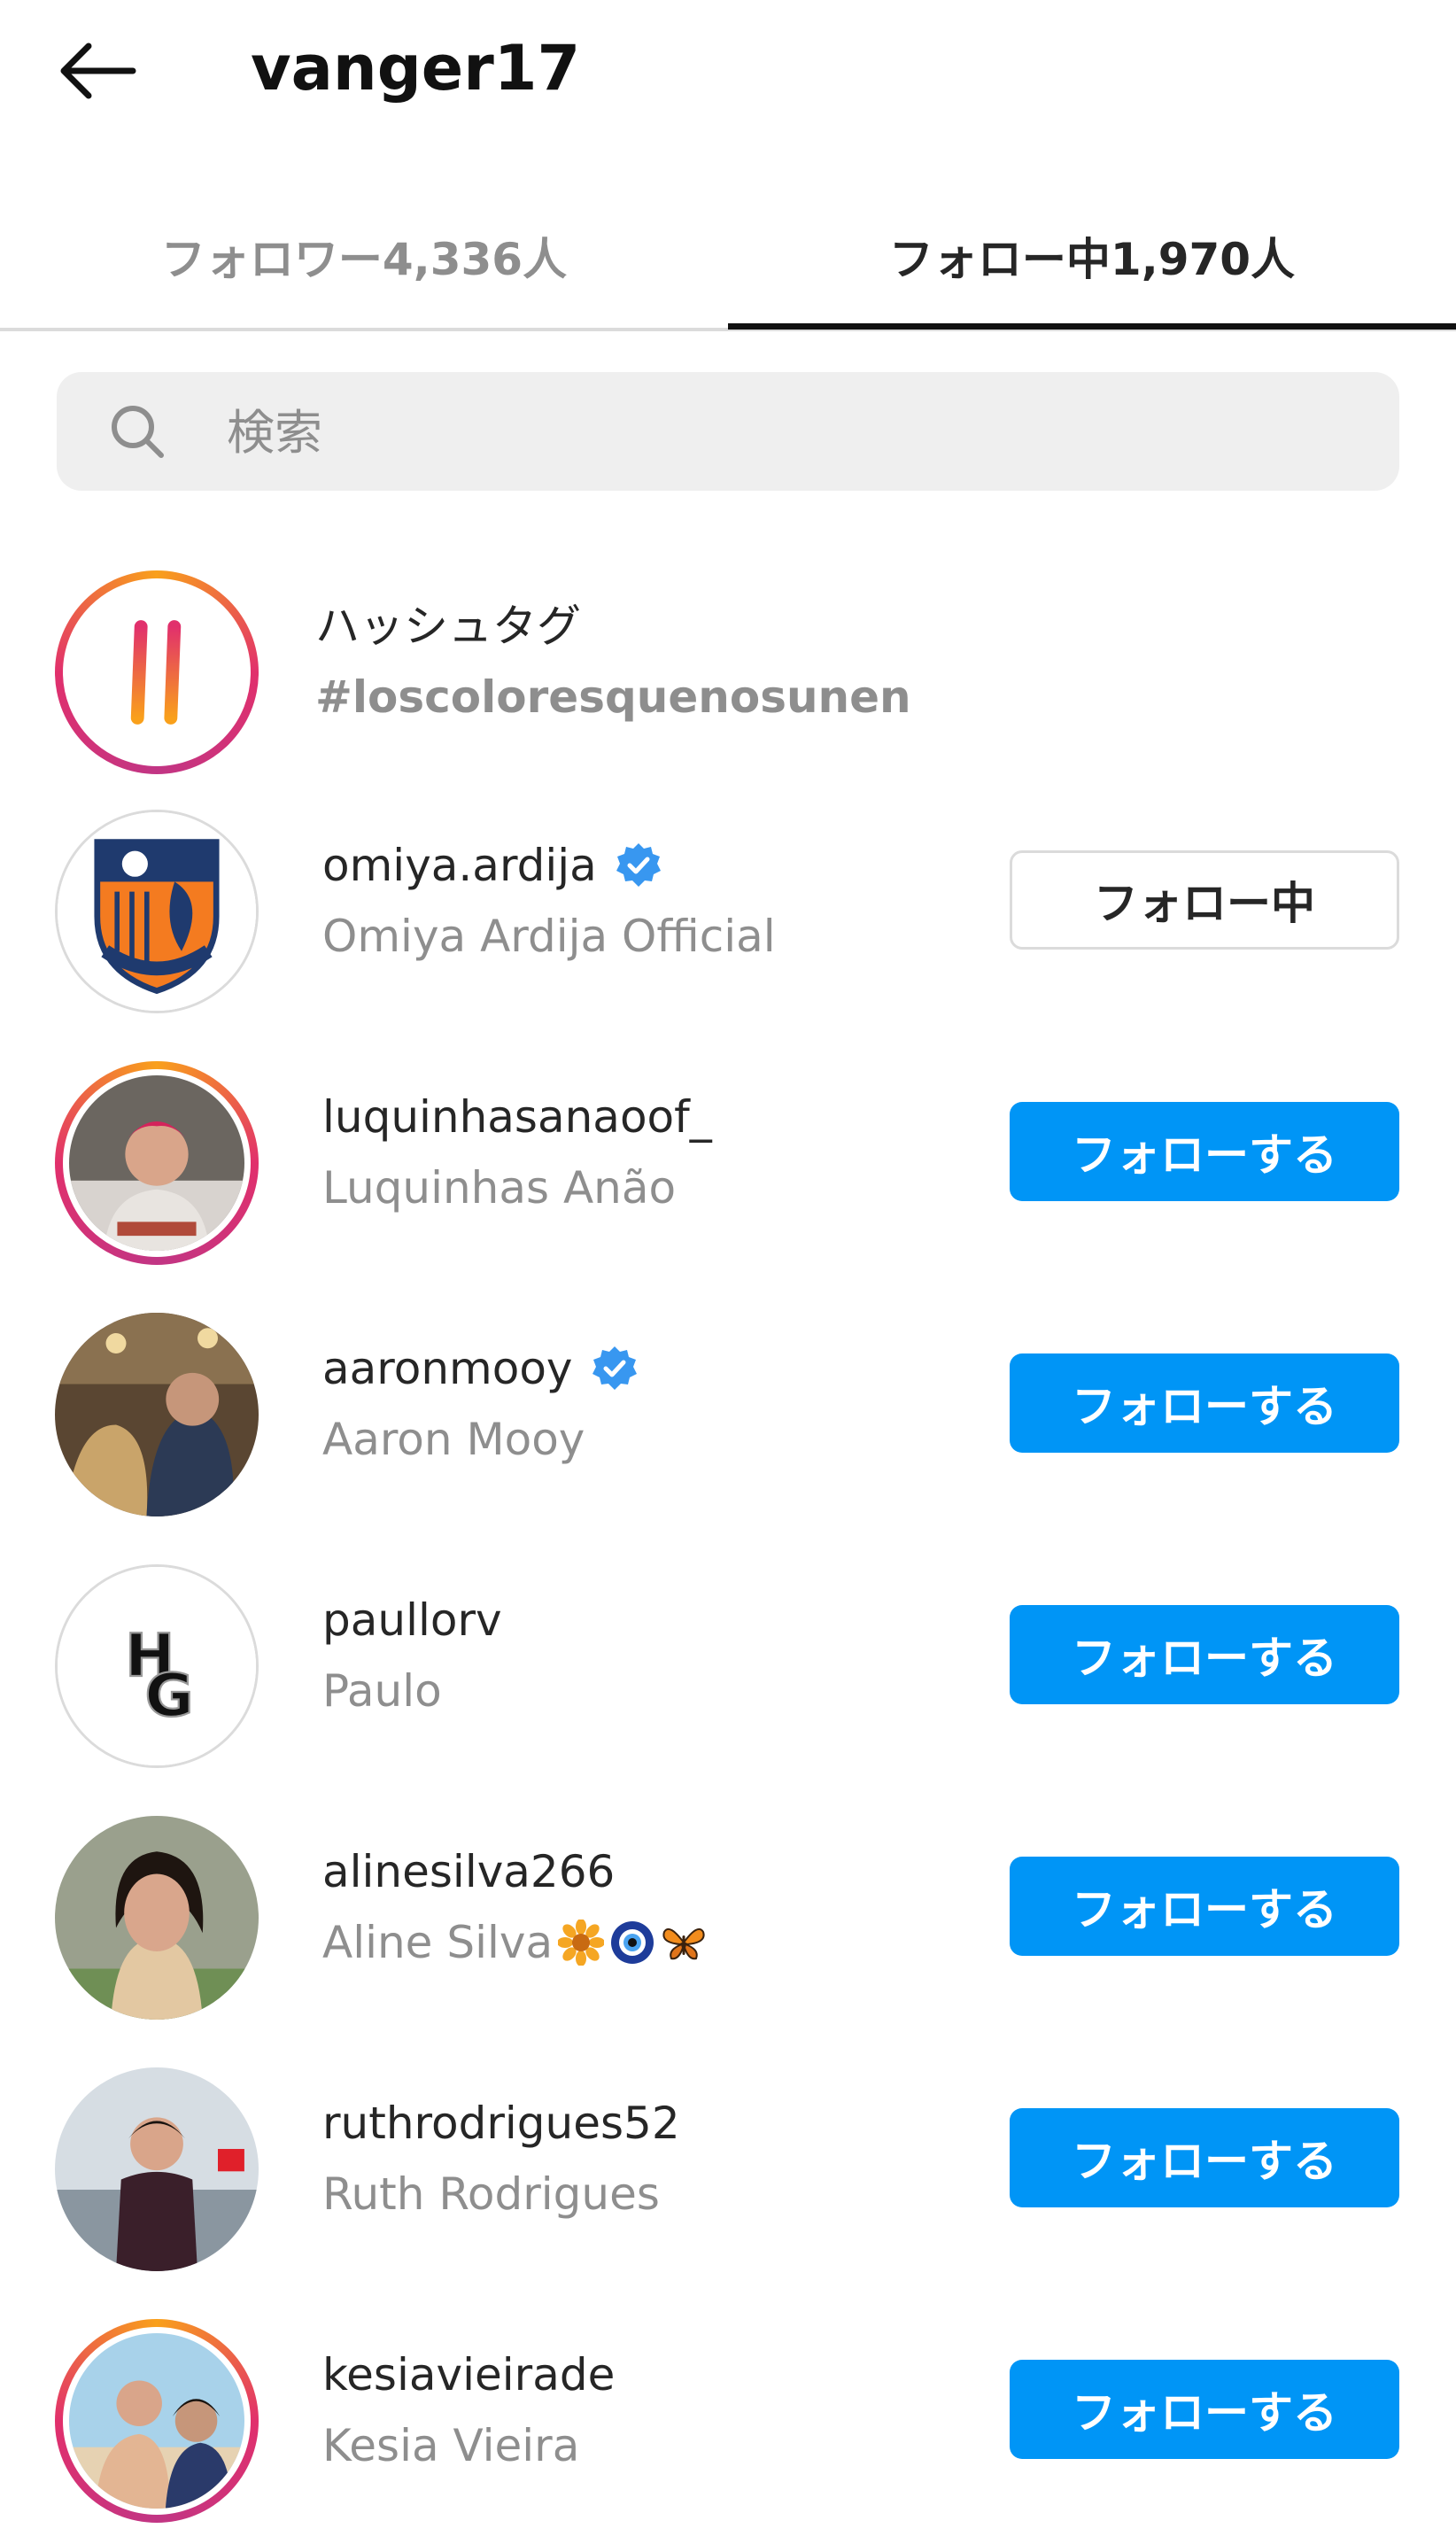 The height and width of the screenshot is (2544, 1456). What do you see at coordinates (451, 2445) in the screenshot?
I see `full-name: Kesia Vieira` at bounding box center [451, 2445].